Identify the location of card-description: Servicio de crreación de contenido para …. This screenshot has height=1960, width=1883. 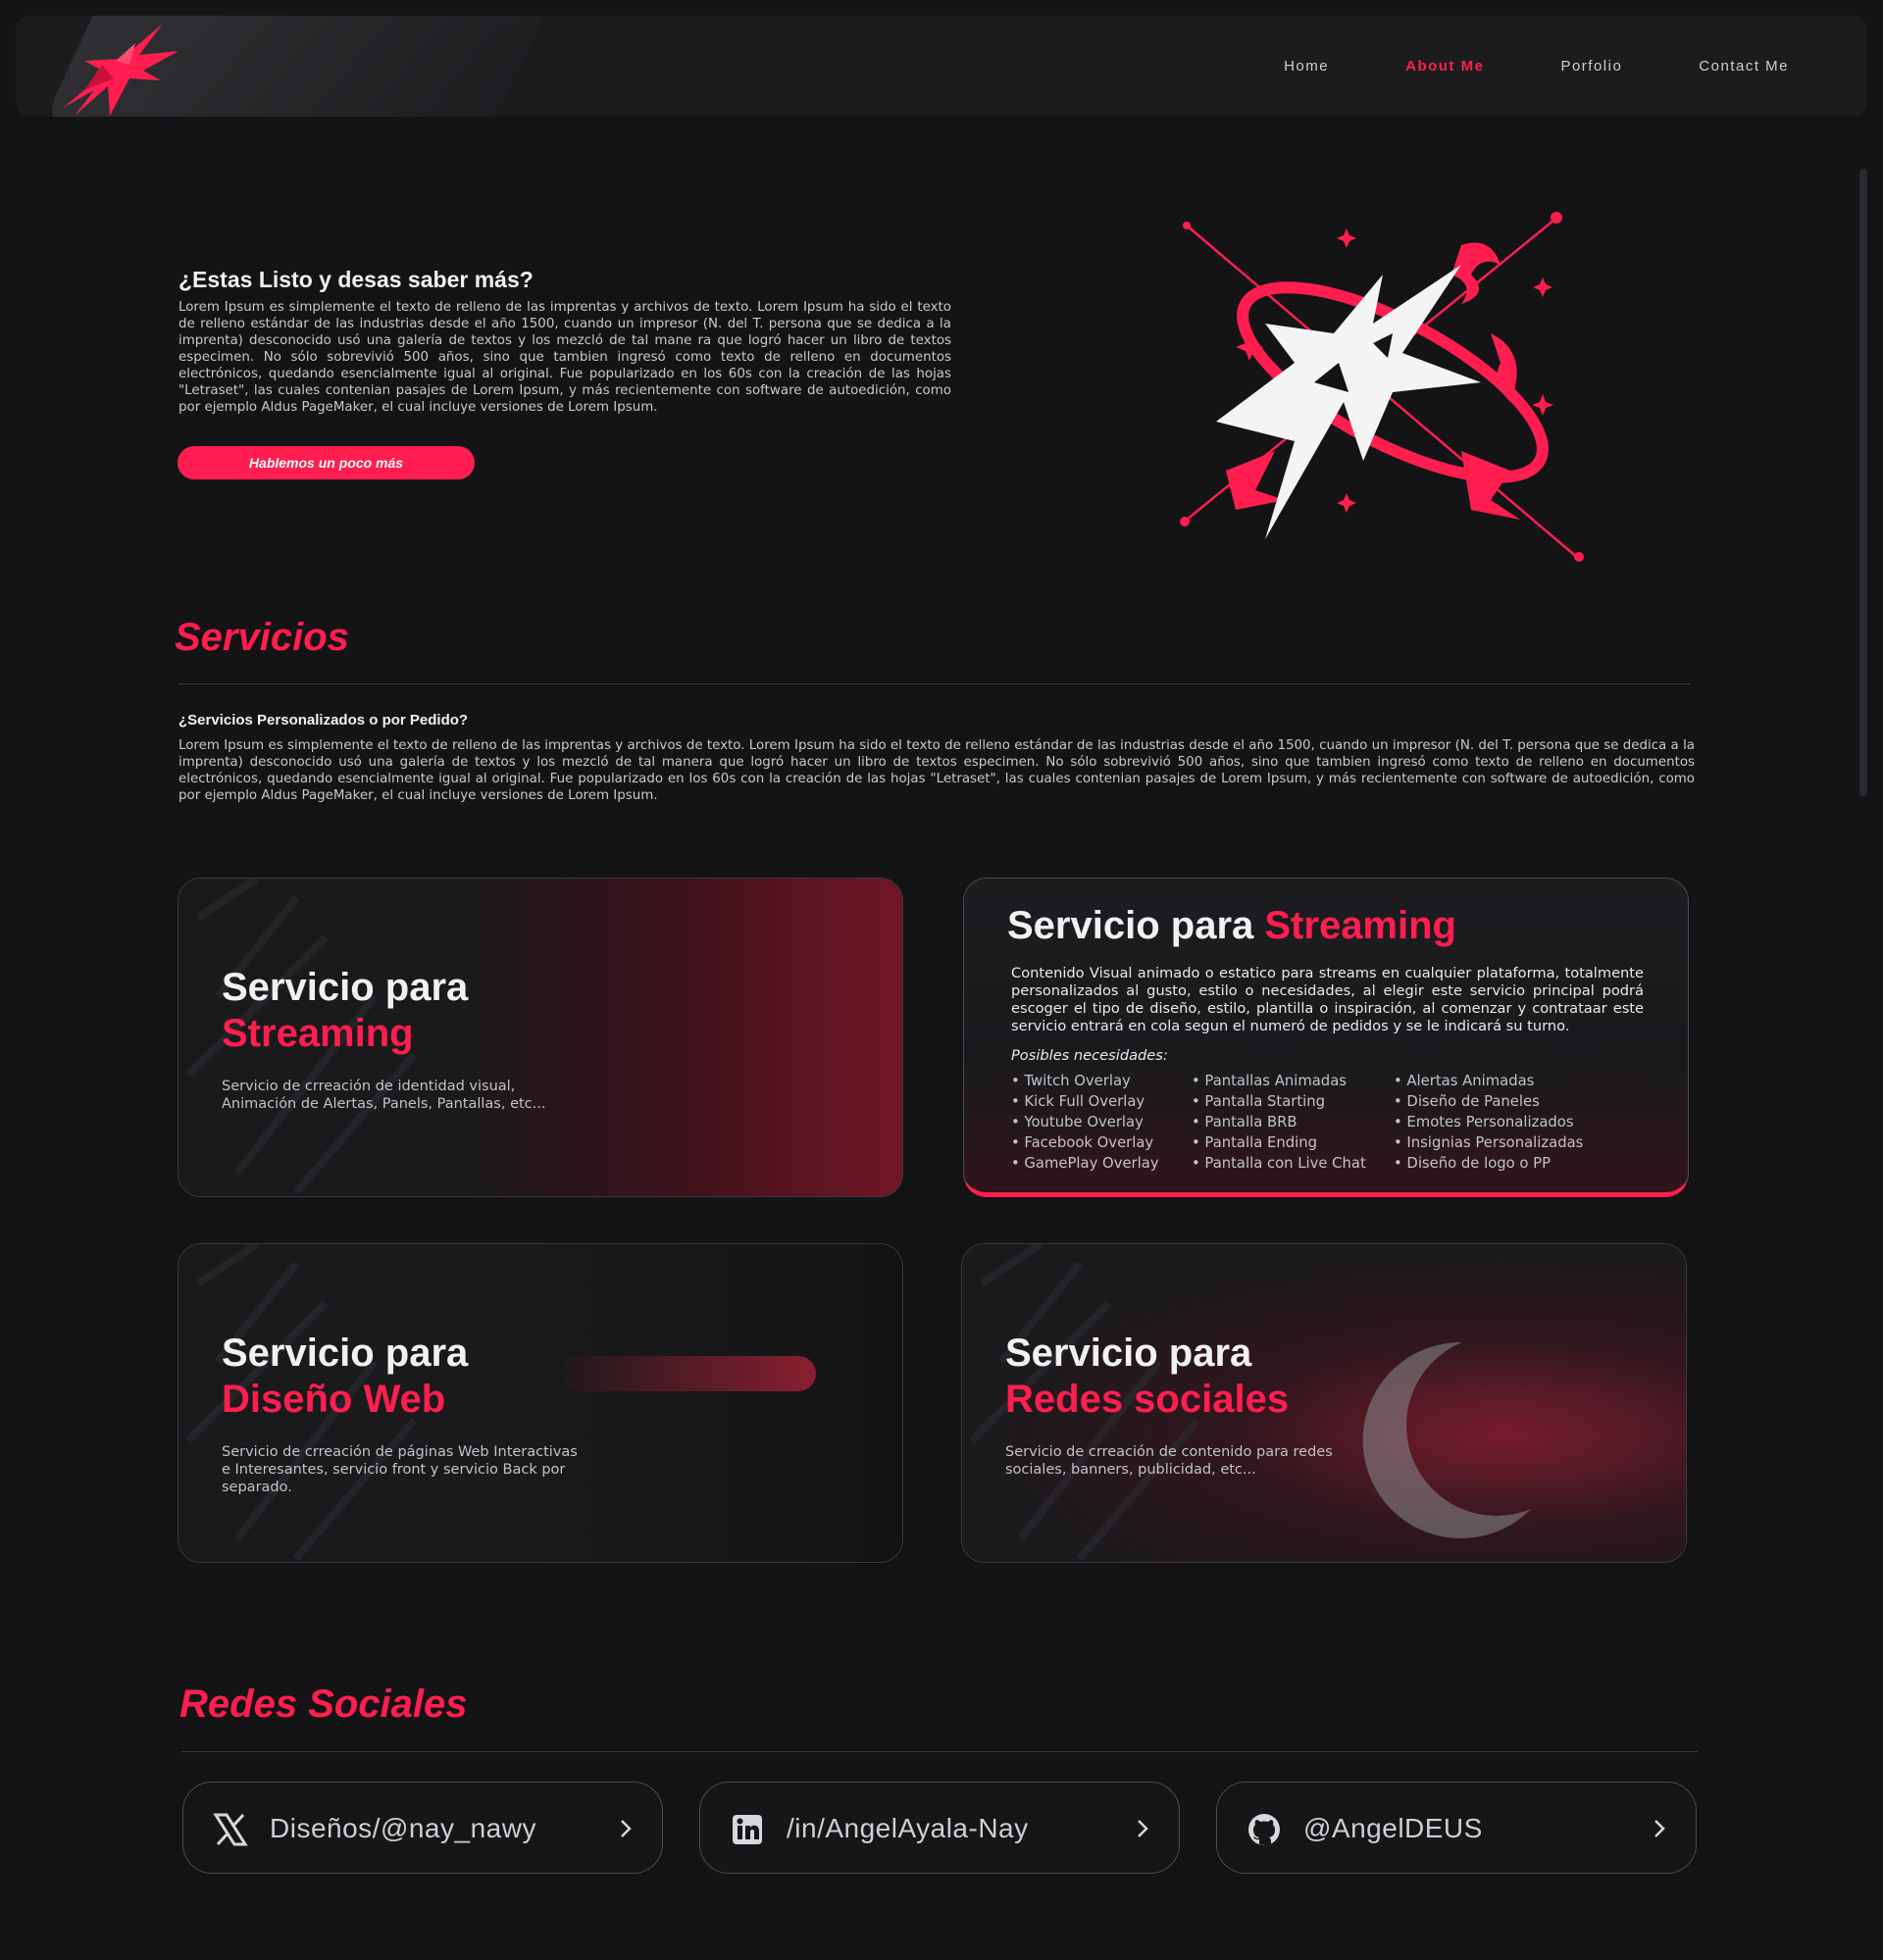
(1169, 1461).